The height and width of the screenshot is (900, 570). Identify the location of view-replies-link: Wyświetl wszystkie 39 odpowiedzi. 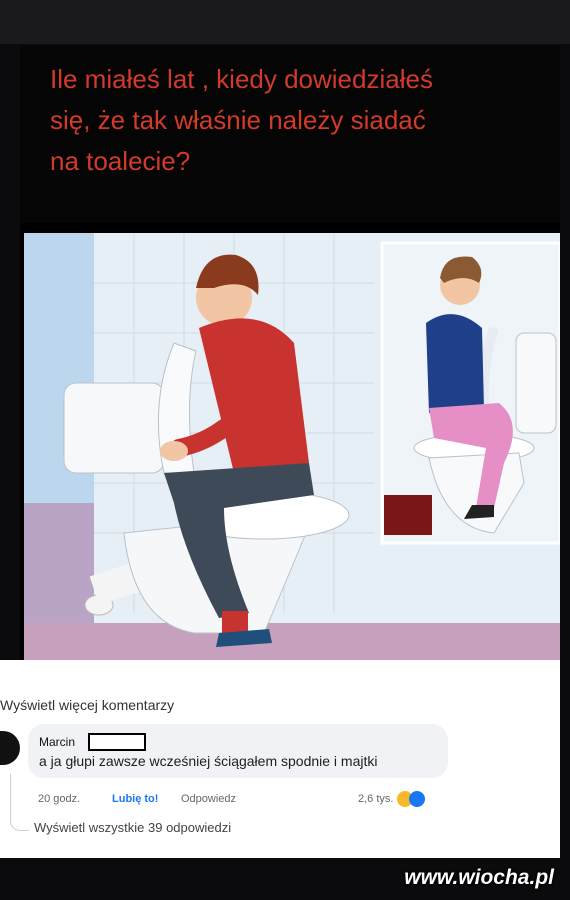
(132, 827).